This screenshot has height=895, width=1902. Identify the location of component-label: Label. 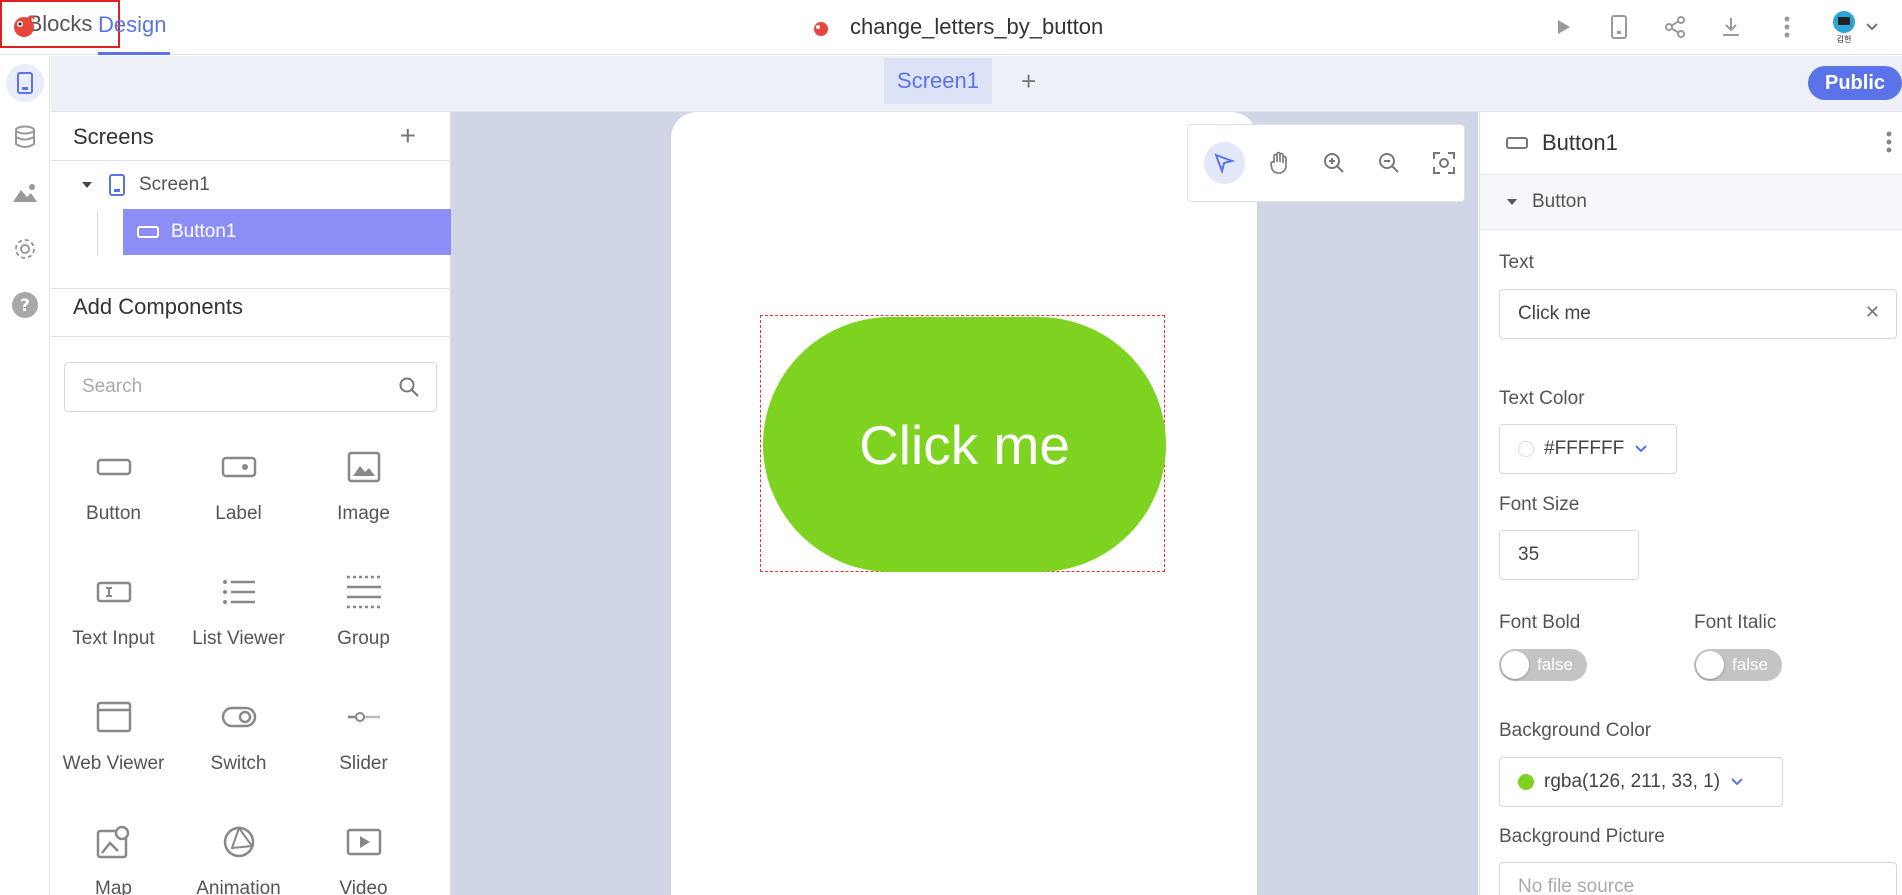
(238, 513).